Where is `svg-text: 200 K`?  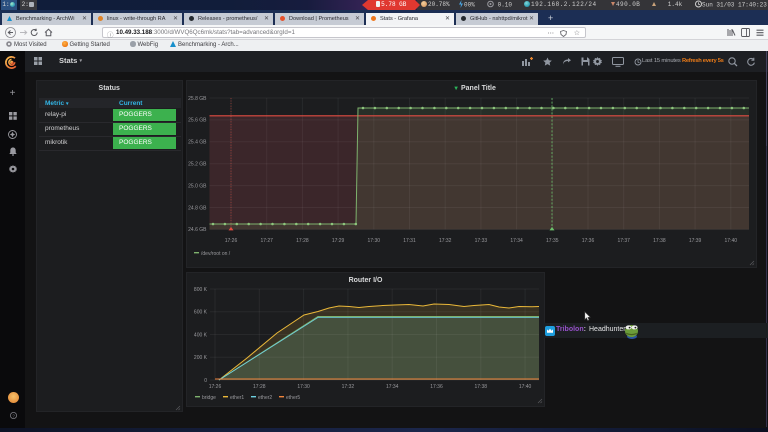 svg-text: 200 K is located at coordinates (201, 358).